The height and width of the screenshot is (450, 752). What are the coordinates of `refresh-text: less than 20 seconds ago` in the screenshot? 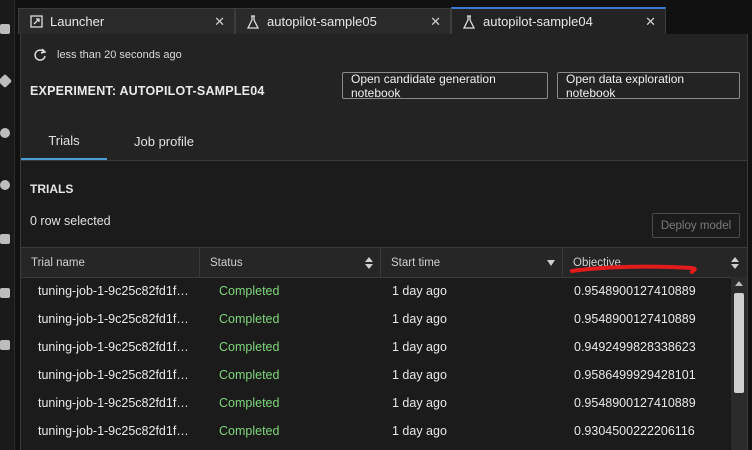 It's located at (119, 55).